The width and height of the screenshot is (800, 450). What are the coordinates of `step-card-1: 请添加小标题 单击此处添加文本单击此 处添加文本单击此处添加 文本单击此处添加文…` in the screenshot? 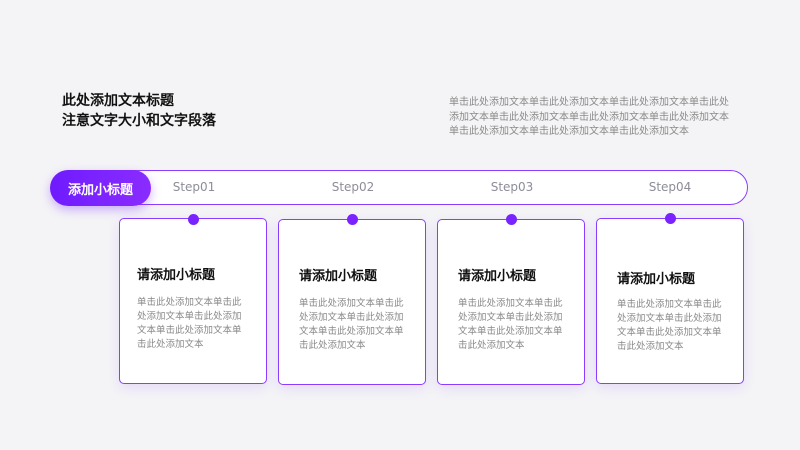 It's located at (193, 301).